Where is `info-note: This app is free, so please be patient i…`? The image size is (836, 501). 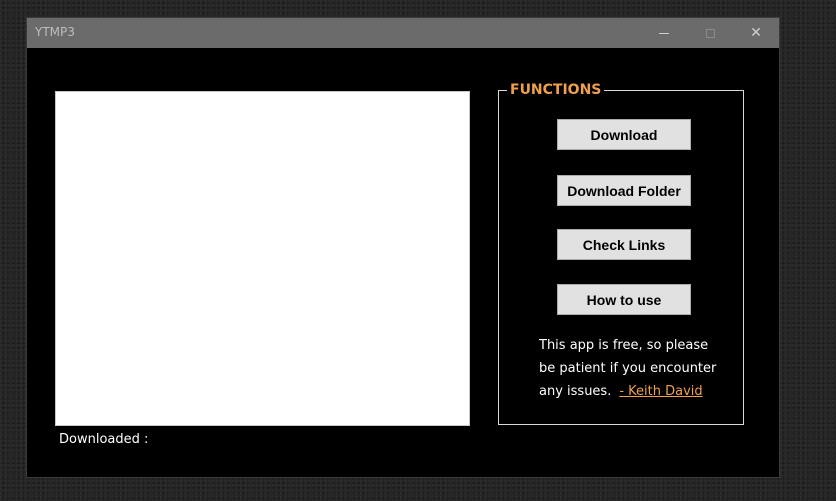
info-note: This app is free, so please be patient i… is located at coordinates (639, 368).